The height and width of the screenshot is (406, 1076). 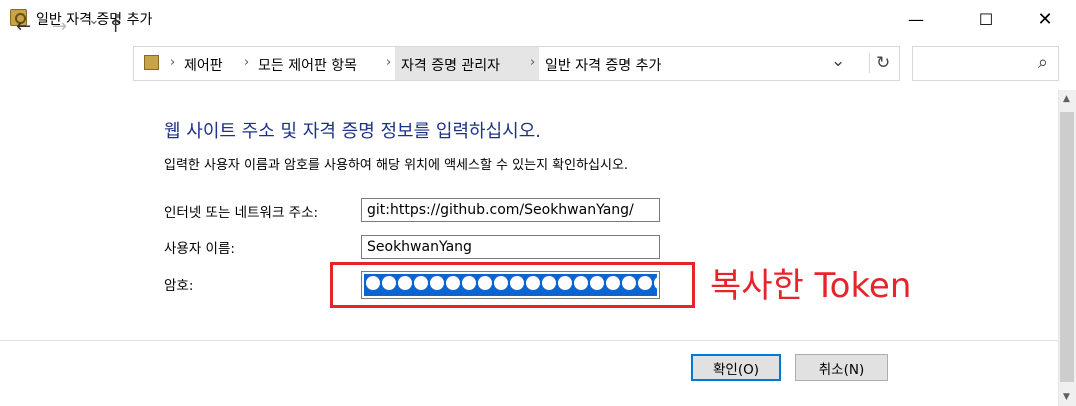 I want to click on annotation-label: 복사한 Token, so click(x=811, y=286).